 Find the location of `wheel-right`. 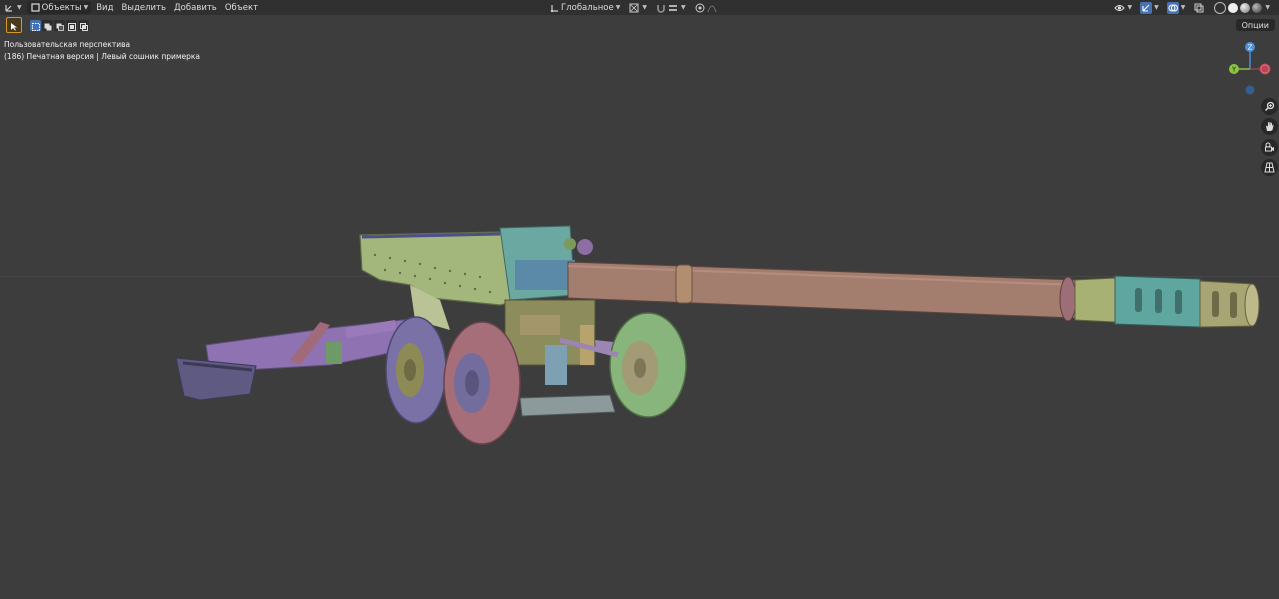

wheel-right is located at coordinates (648, 365).